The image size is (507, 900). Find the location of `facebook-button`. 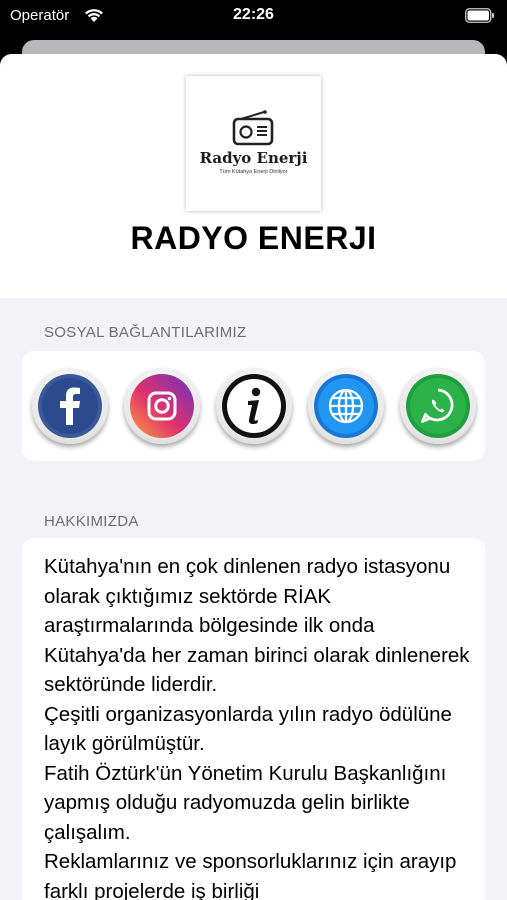

facebook-button is located at coordinates (70, 406).